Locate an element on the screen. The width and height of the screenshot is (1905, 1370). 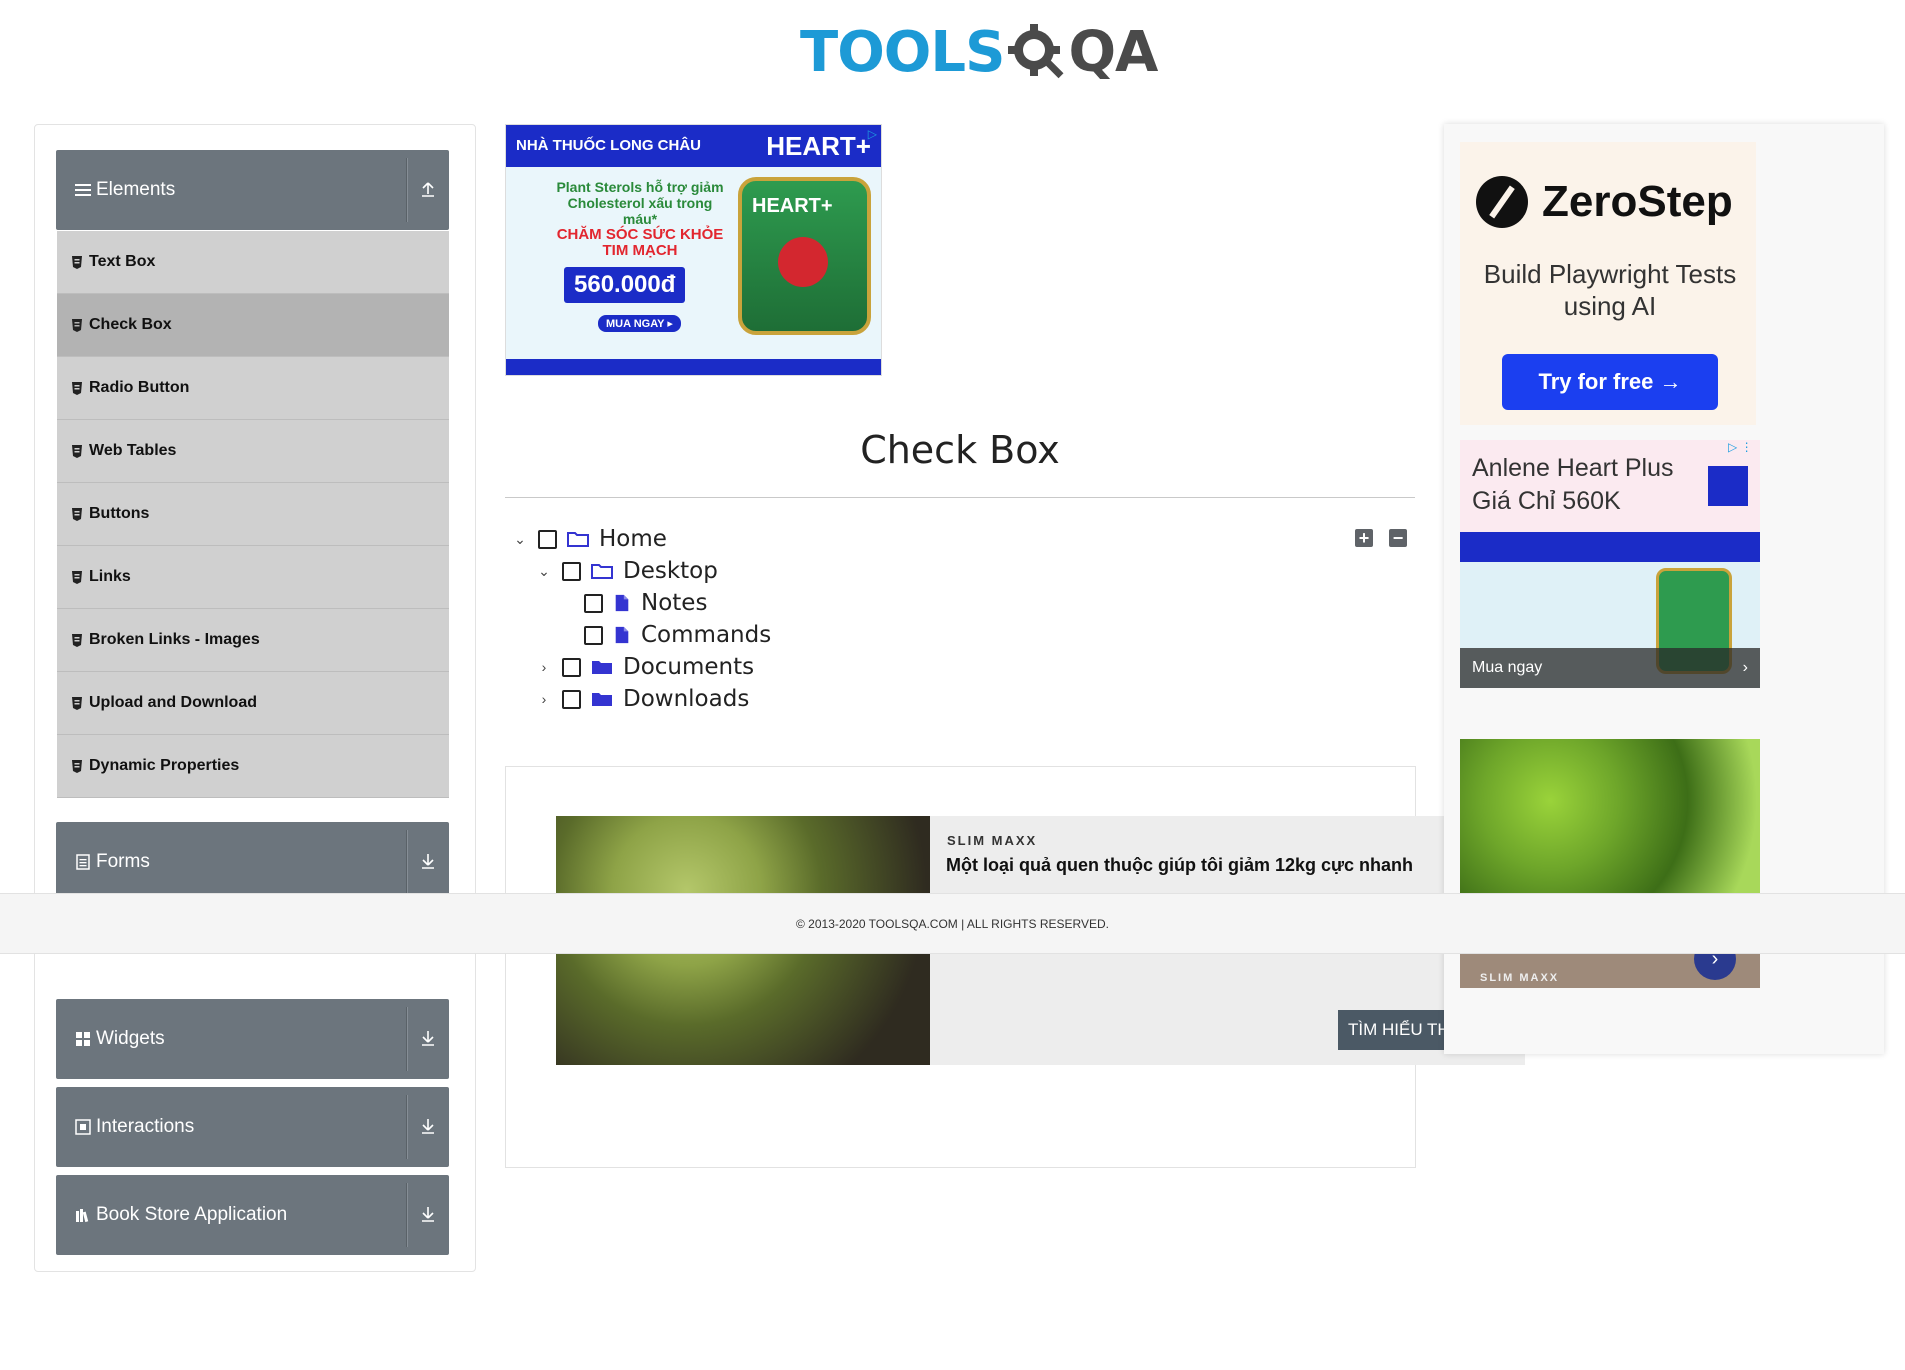
heart-brand: HEART+ is located at coordinates (818, 145).